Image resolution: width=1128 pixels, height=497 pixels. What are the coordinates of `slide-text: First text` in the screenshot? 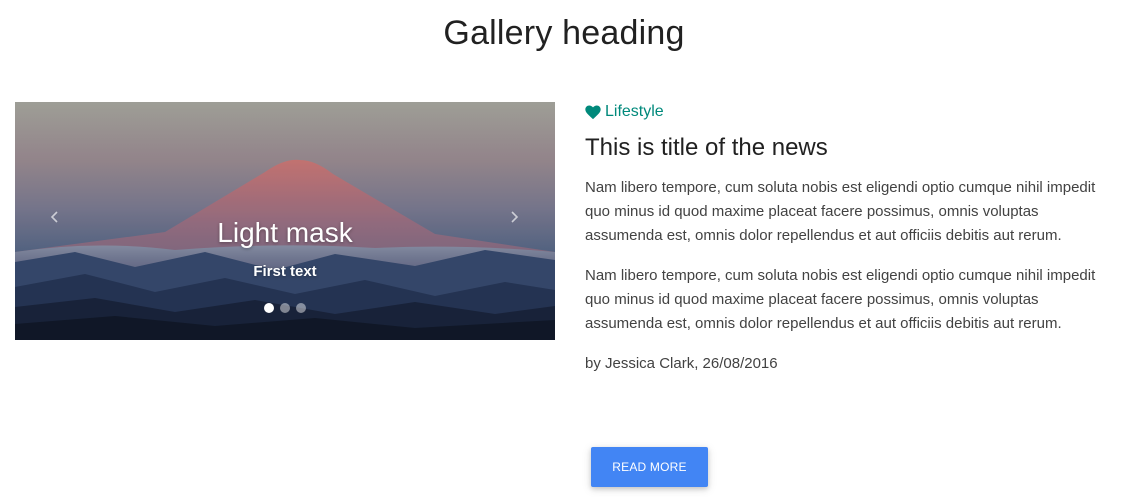 It's located at (285, 271).